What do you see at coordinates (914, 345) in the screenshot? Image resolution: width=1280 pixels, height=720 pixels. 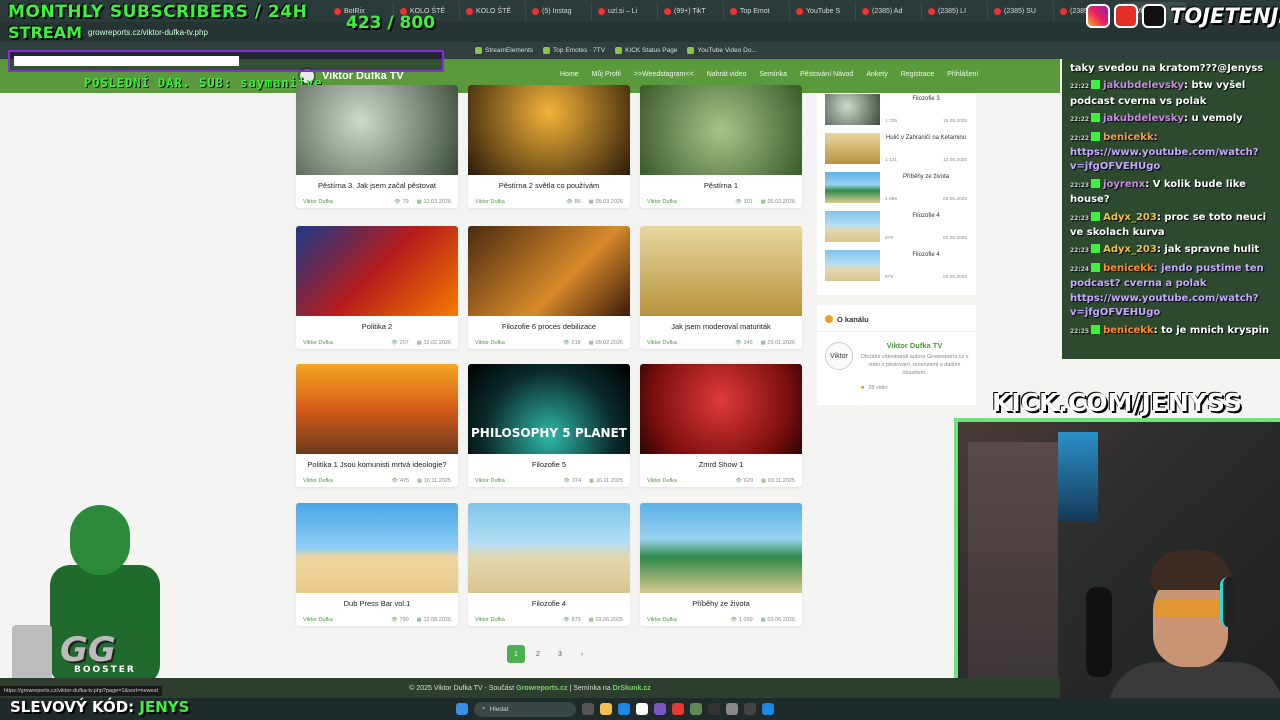 I see `channel-name: Viktor Dufka TV` at bounding box center [914, 345].